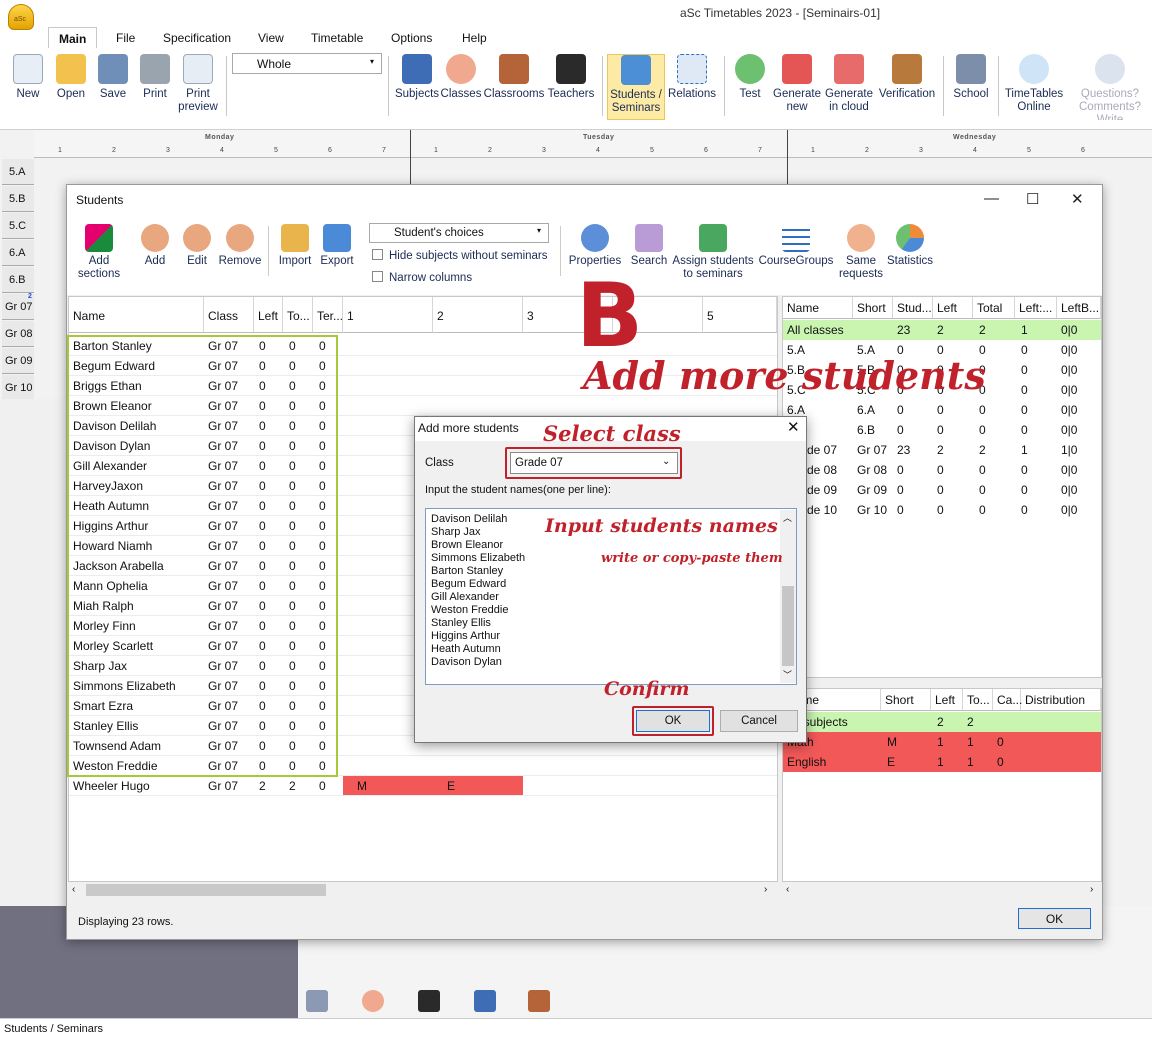 The height and width of the screenshot is (1040, 1152). Describe the element at coordinates (417, 87) in the screenshot. I see `subjects-button: Subjects` at that location.